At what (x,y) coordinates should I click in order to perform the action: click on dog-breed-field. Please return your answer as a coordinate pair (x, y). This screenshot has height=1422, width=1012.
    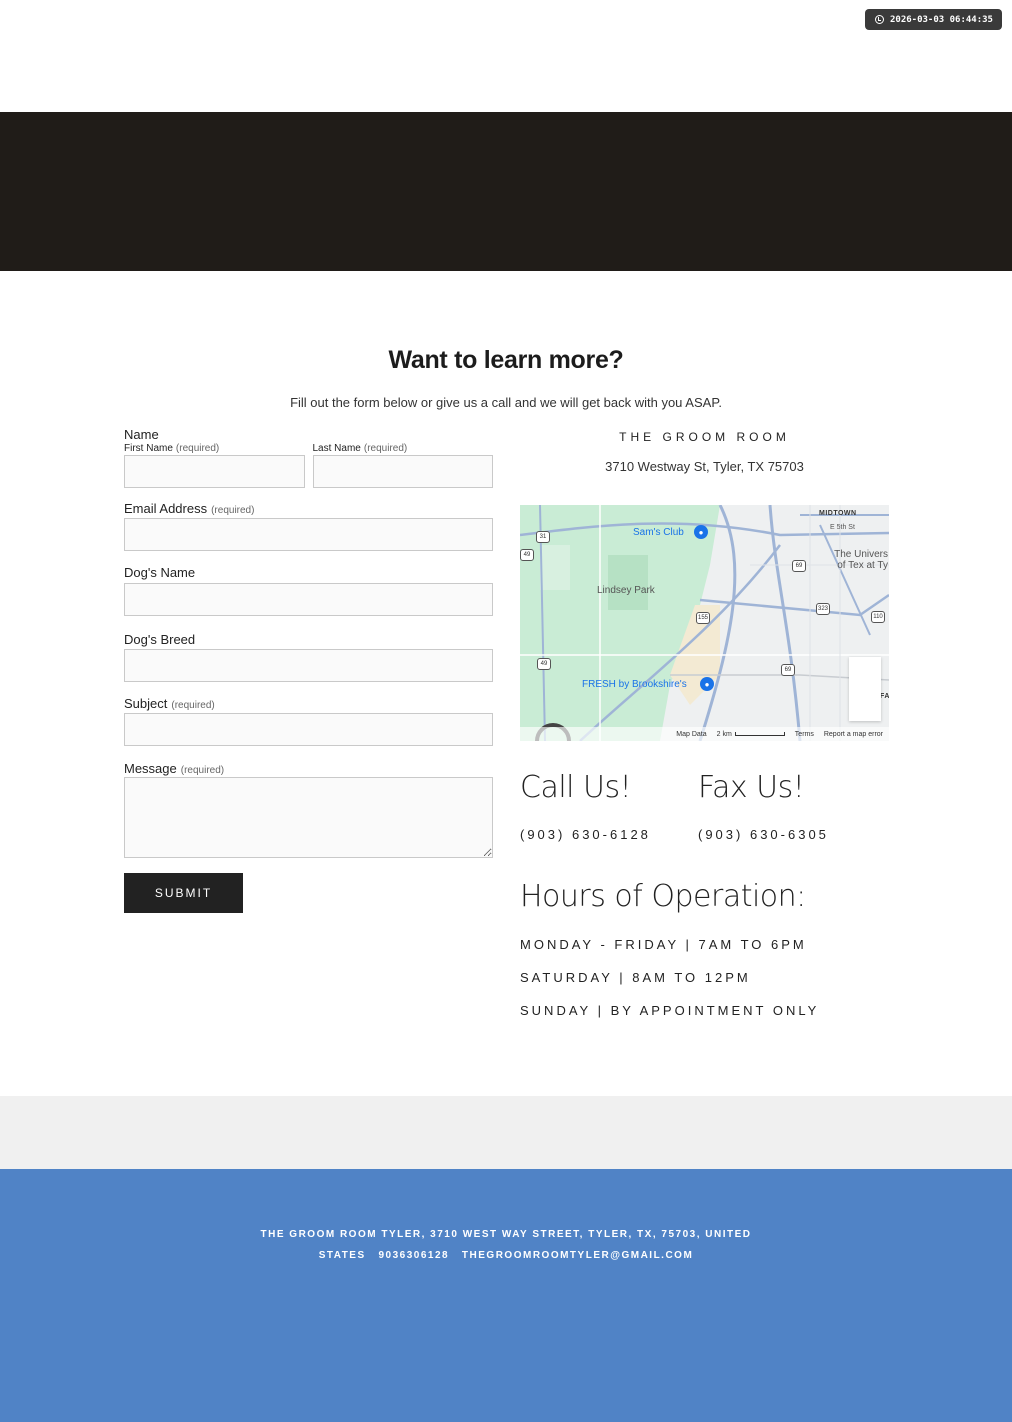
    Looking at the image, I should click on (308, 665).